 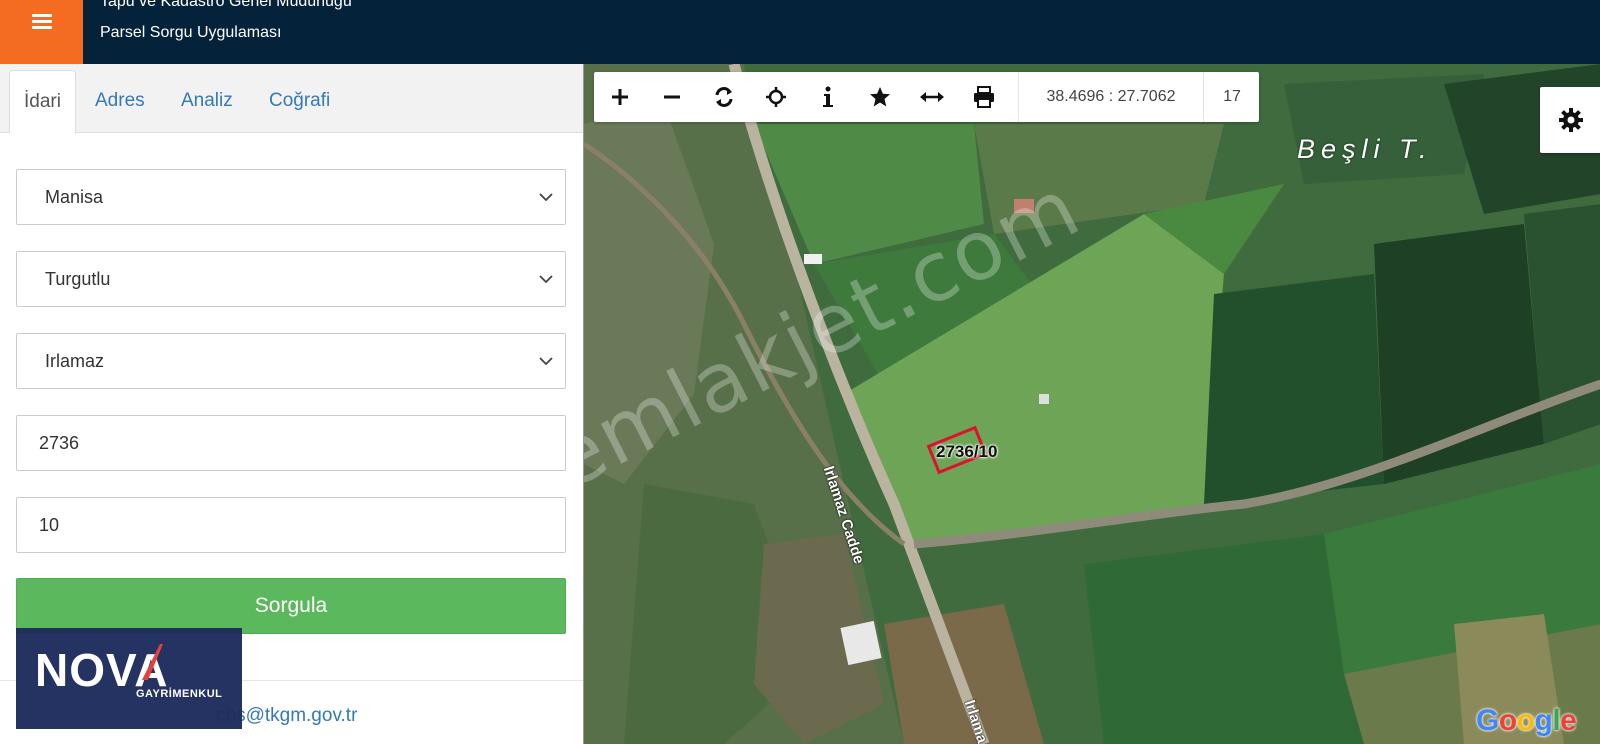 What do you see at coordinates (129, 678) in the screenshot?
I see `nova-logo: NOVA GAYRİMENKUL` at bounding box center [129, 678].